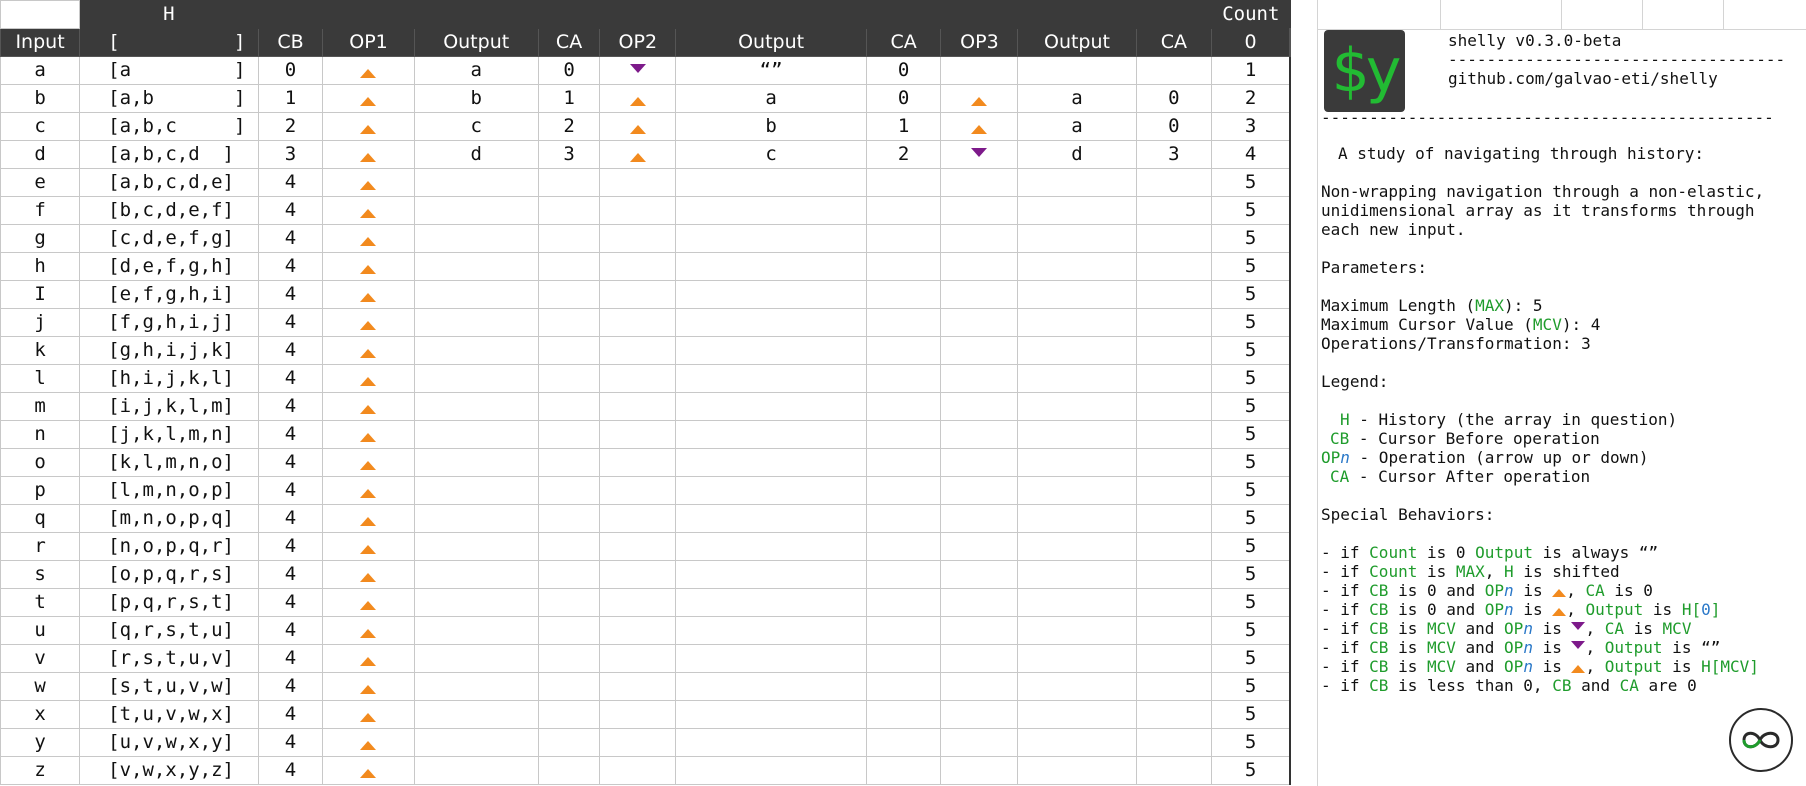  What do you see at coordinates (40, 378) in the screenshot?
I see `cell-input: l` at bounding box center [40, 378].